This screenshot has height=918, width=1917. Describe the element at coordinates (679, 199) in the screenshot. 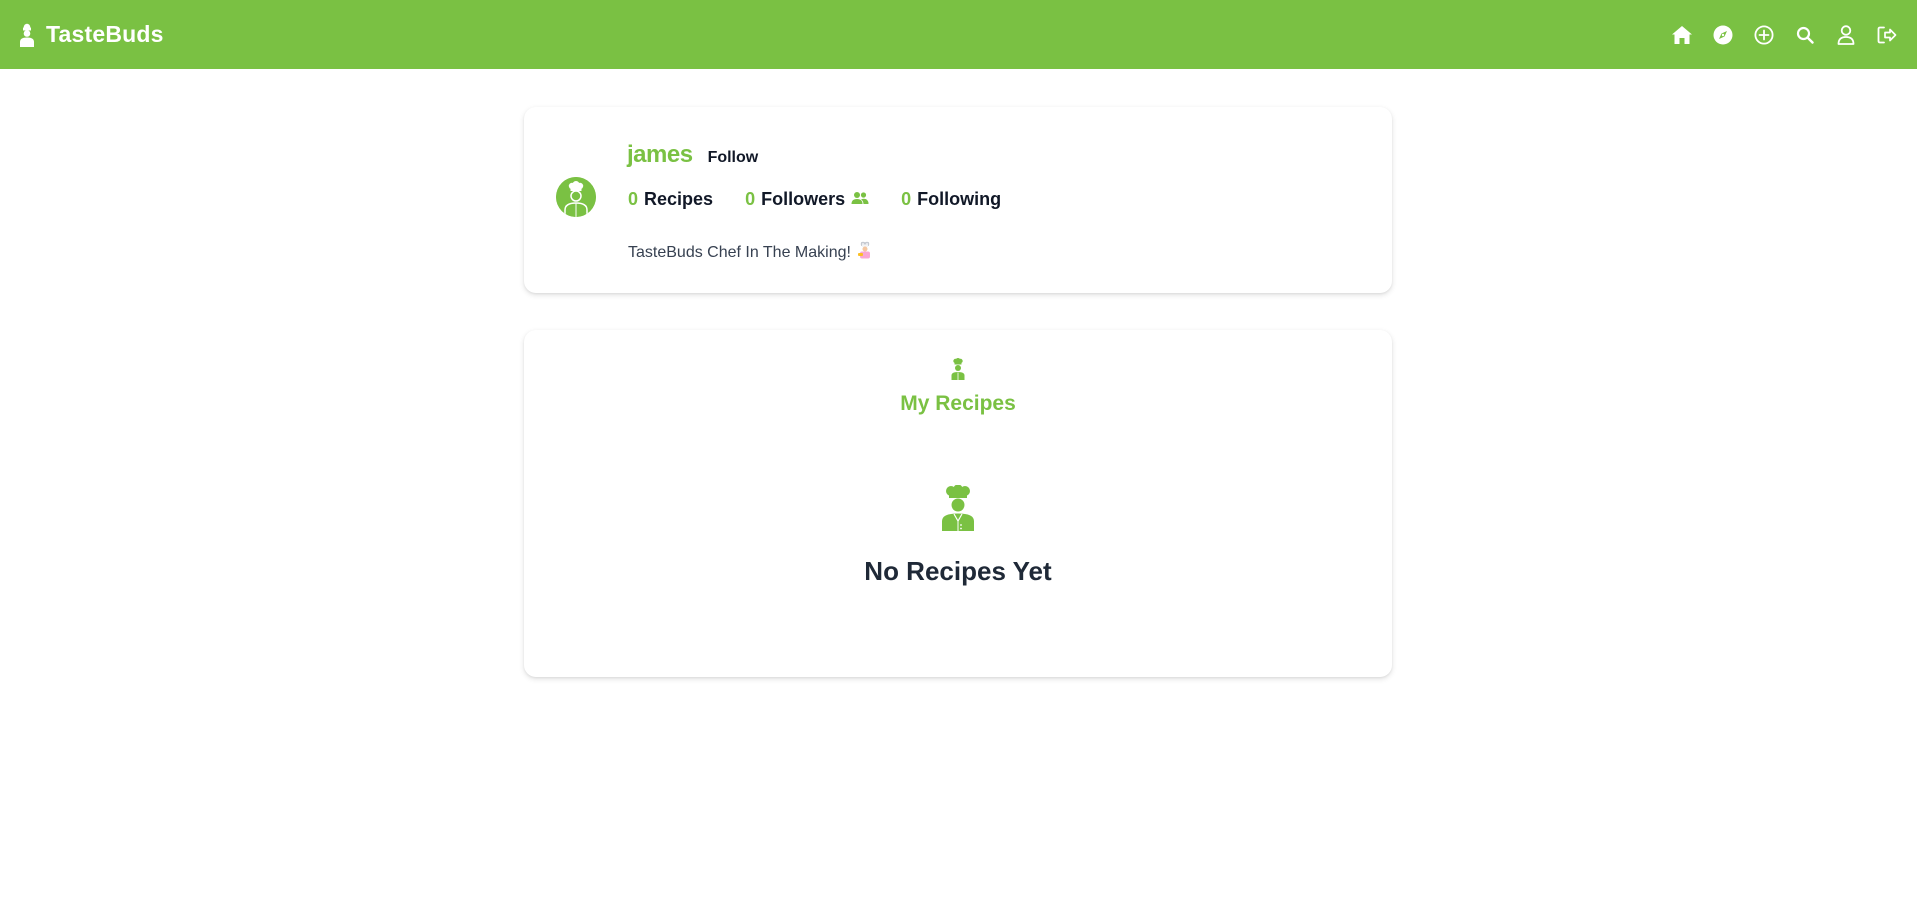

I see `recipes-label: Recipes` at that location.